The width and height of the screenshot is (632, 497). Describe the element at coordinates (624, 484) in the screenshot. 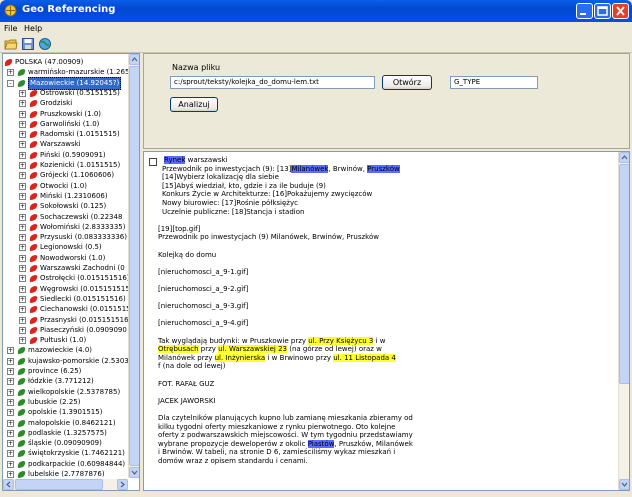

I see `doc-scroll-down-button` at that location.